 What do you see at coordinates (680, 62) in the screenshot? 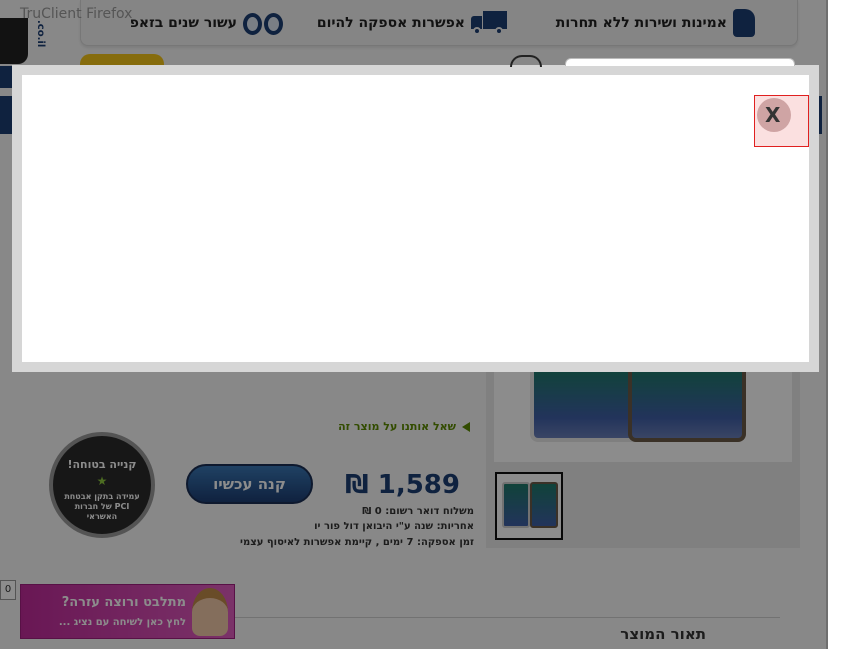
I see `search-input` at bounding box center [680, 62].